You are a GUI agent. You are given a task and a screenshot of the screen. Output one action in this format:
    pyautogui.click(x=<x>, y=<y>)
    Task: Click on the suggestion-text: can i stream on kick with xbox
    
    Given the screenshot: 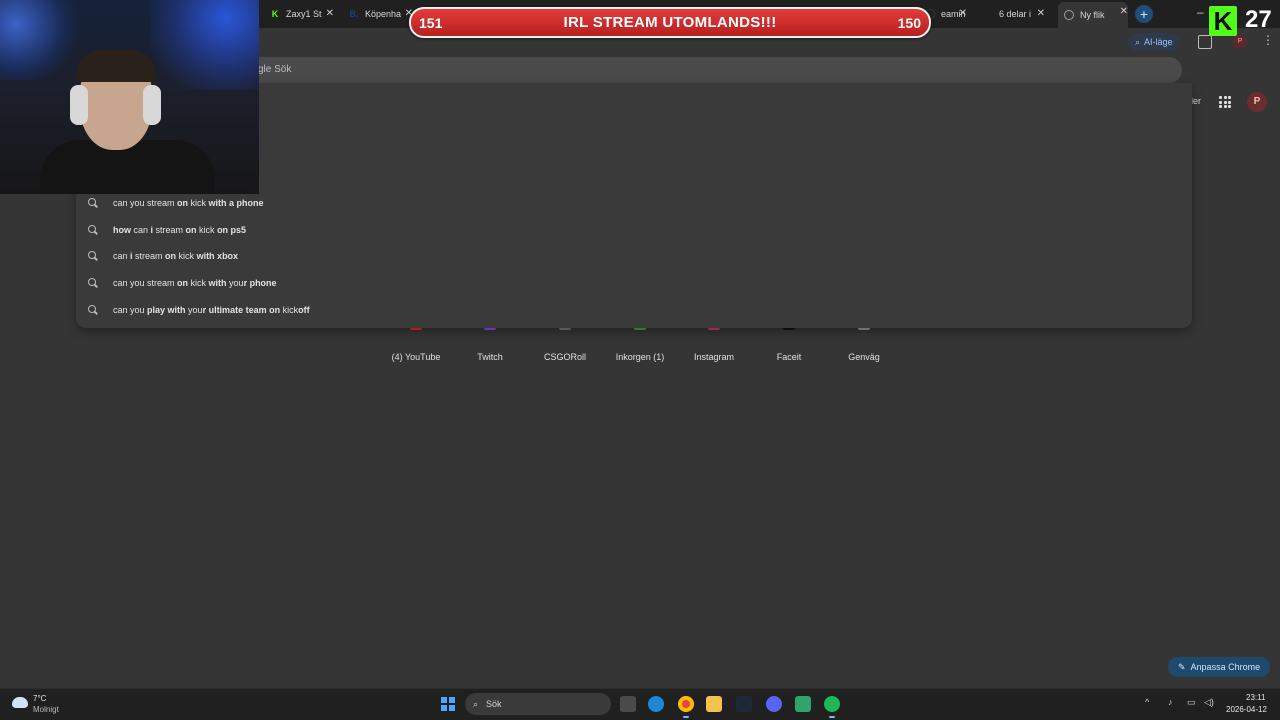 What is the action you would take?
    pyautogui.click(x=175, y=256)
    